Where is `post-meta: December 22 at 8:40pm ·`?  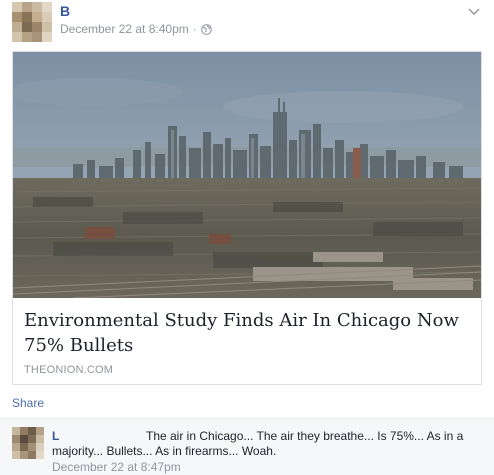 post-meta: December 22 at 8:40pm · is located at coordinates (136, 29).